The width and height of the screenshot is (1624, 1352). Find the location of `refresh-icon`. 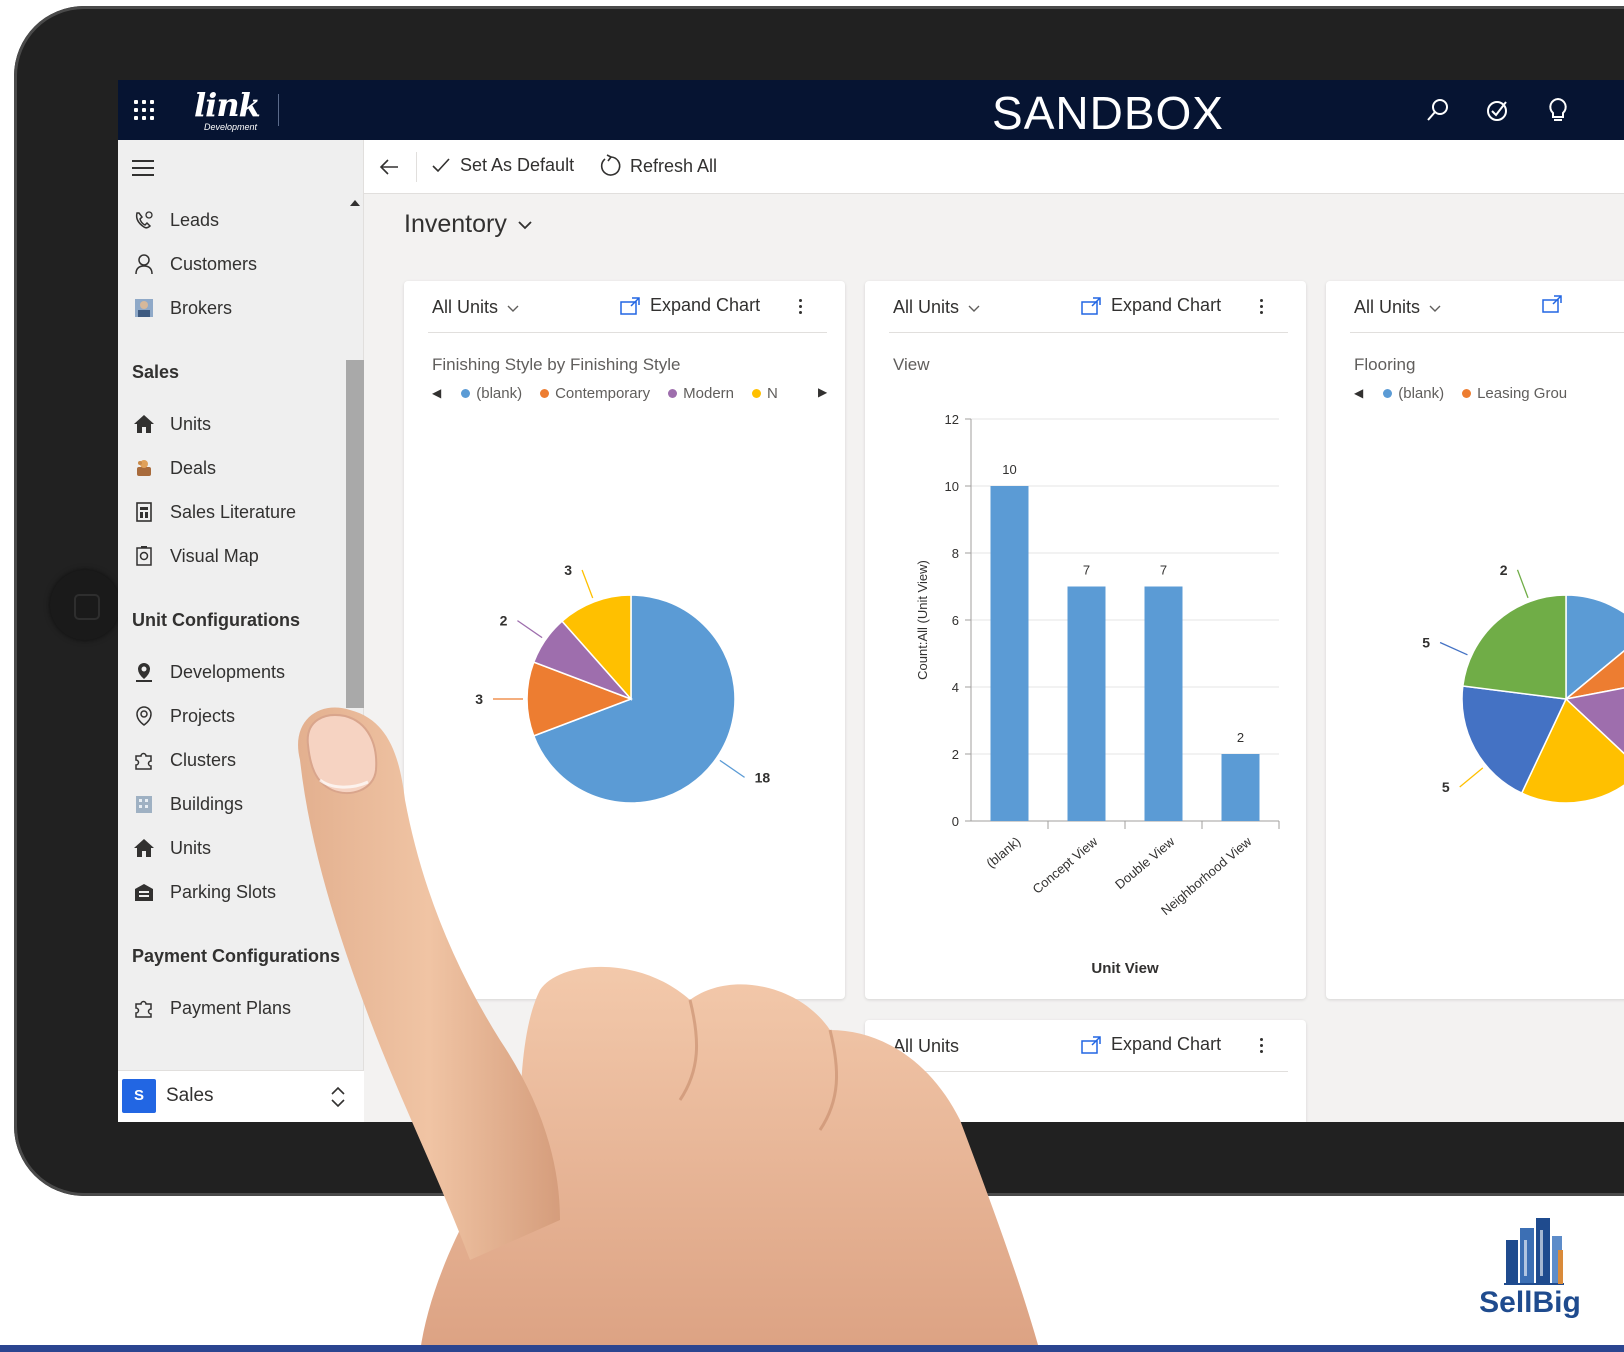

refresh-icon is located at coordinates (610, 165).